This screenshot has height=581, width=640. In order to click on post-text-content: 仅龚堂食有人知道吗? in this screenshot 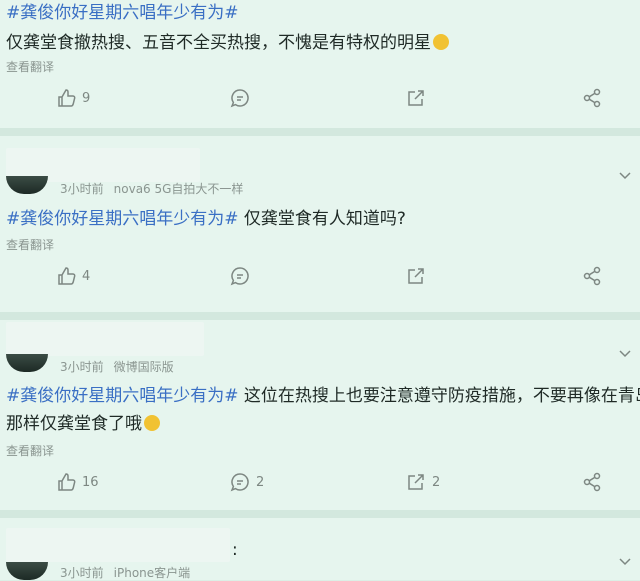, I will do `click(322, 219)`.